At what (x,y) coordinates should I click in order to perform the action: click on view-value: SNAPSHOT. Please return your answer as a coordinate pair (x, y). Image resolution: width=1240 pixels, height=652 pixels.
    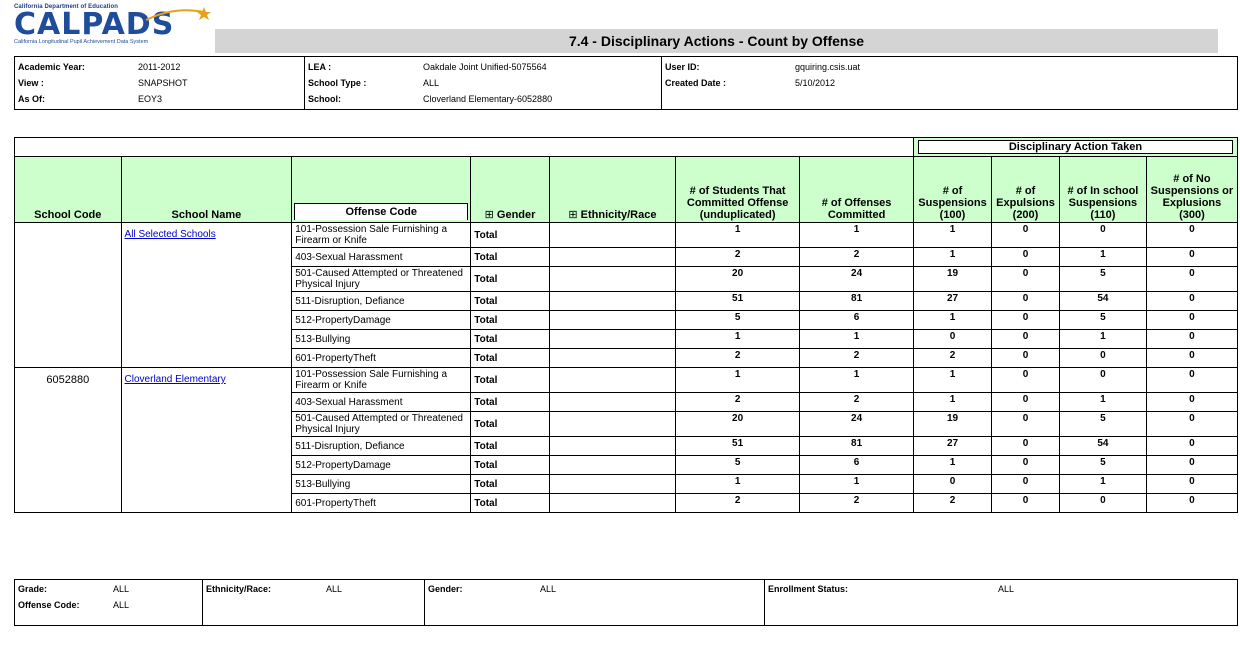
    Looking at the image, I should click on (163, 83).